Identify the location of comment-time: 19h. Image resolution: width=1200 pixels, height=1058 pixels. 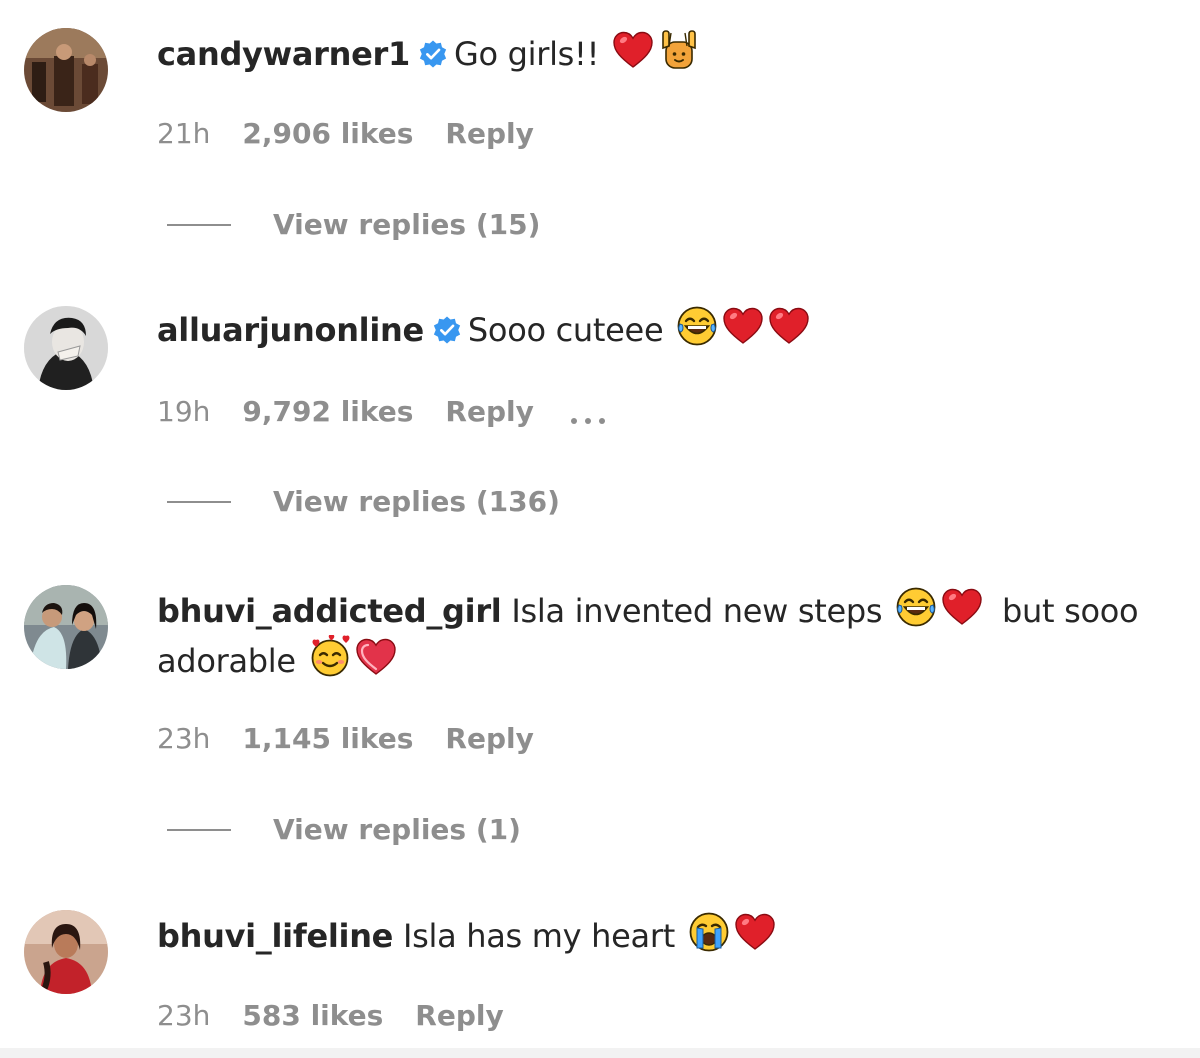
(183, 412).